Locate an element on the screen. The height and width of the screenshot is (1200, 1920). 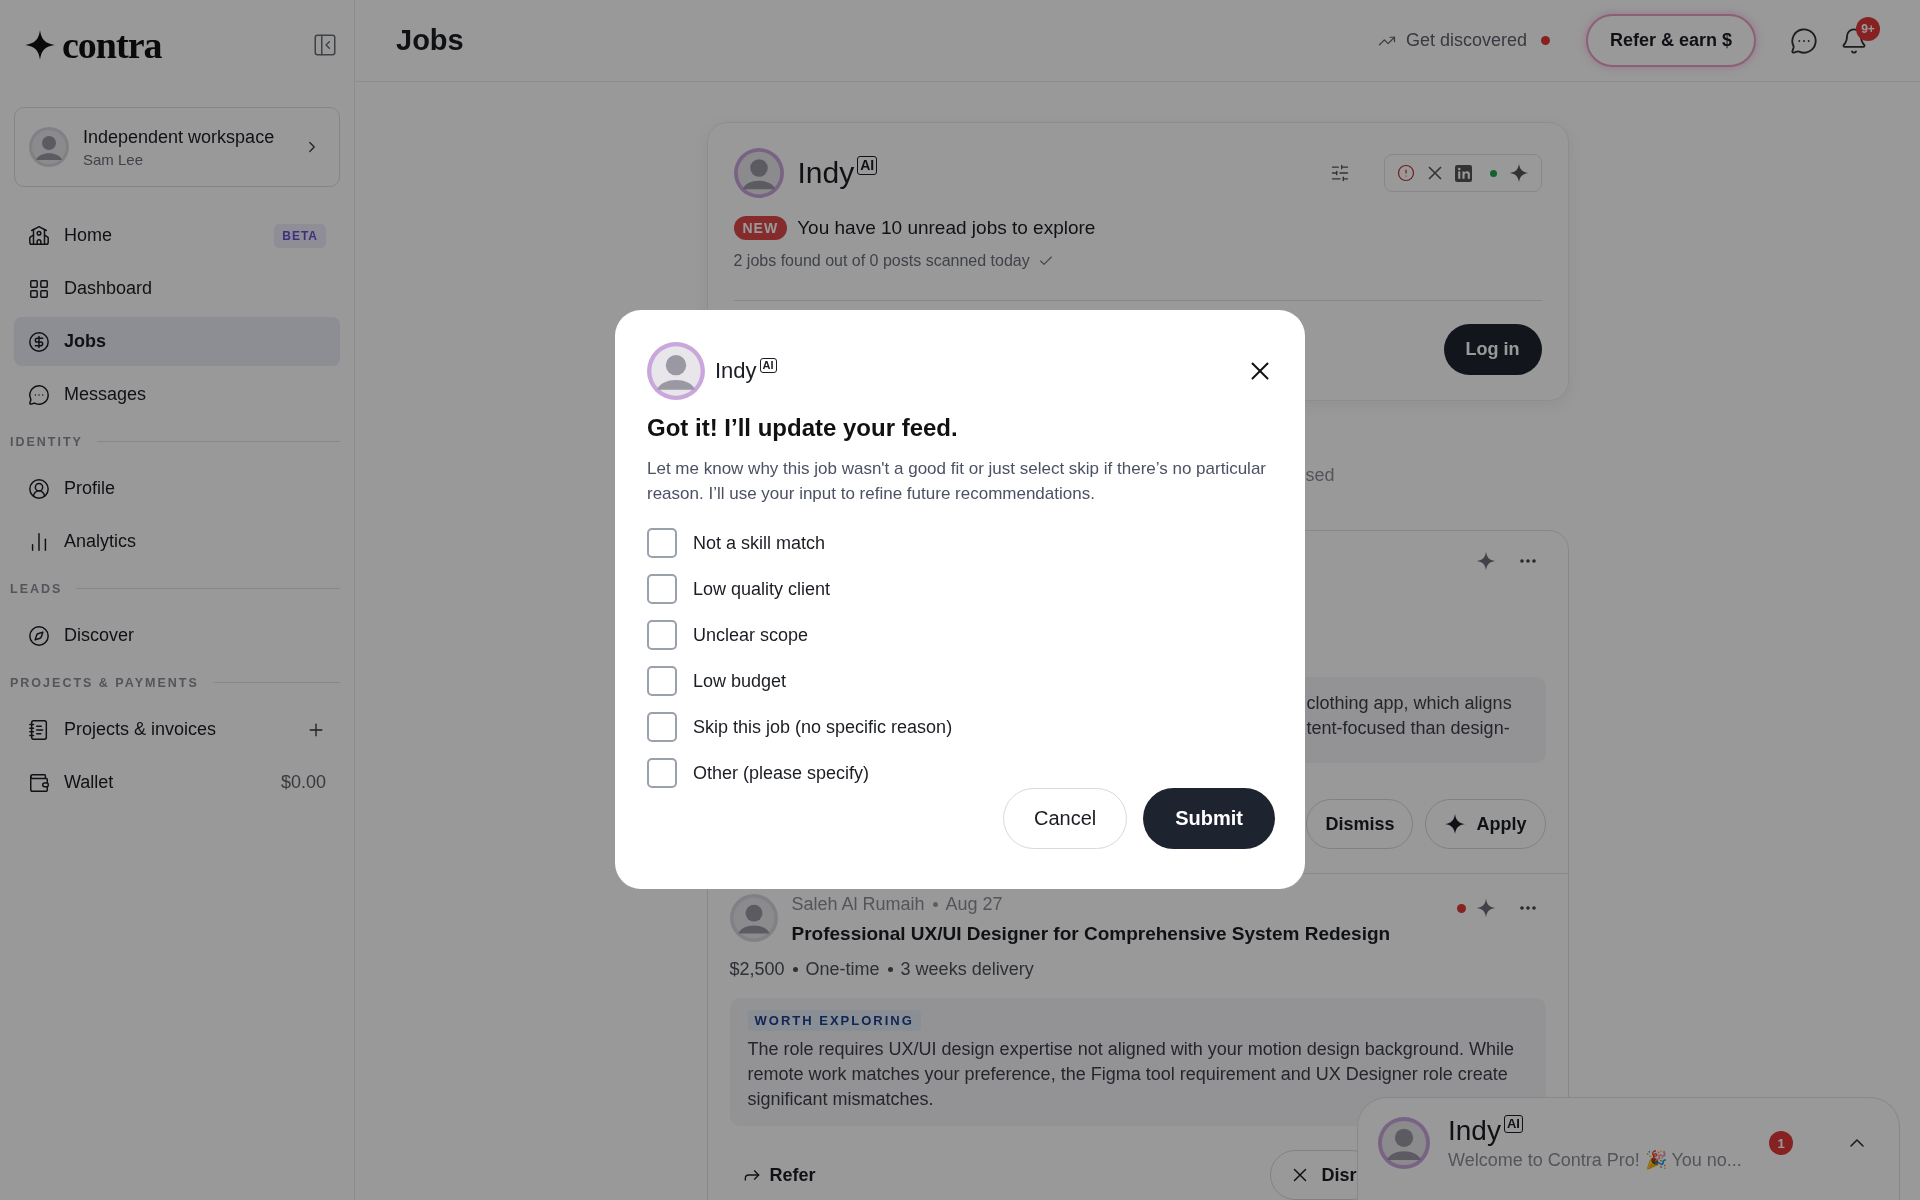
log-in-button: Log in is located at coordinates (1492, 349).